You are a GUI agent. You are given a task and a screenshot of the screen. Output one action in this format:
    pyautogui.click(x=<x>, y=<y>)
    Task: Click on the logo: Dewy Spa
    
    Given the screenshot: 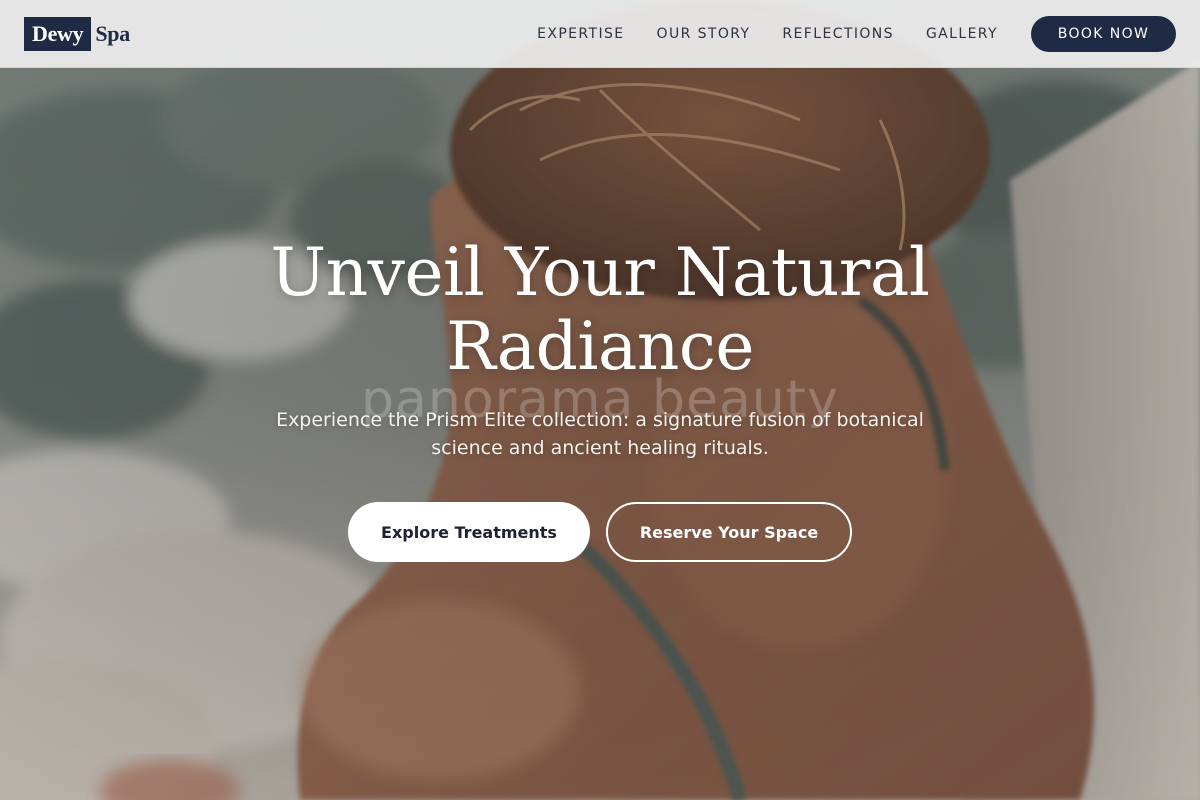 What is the action you would take?
    pyautogui.click(x=77, y=34)
    